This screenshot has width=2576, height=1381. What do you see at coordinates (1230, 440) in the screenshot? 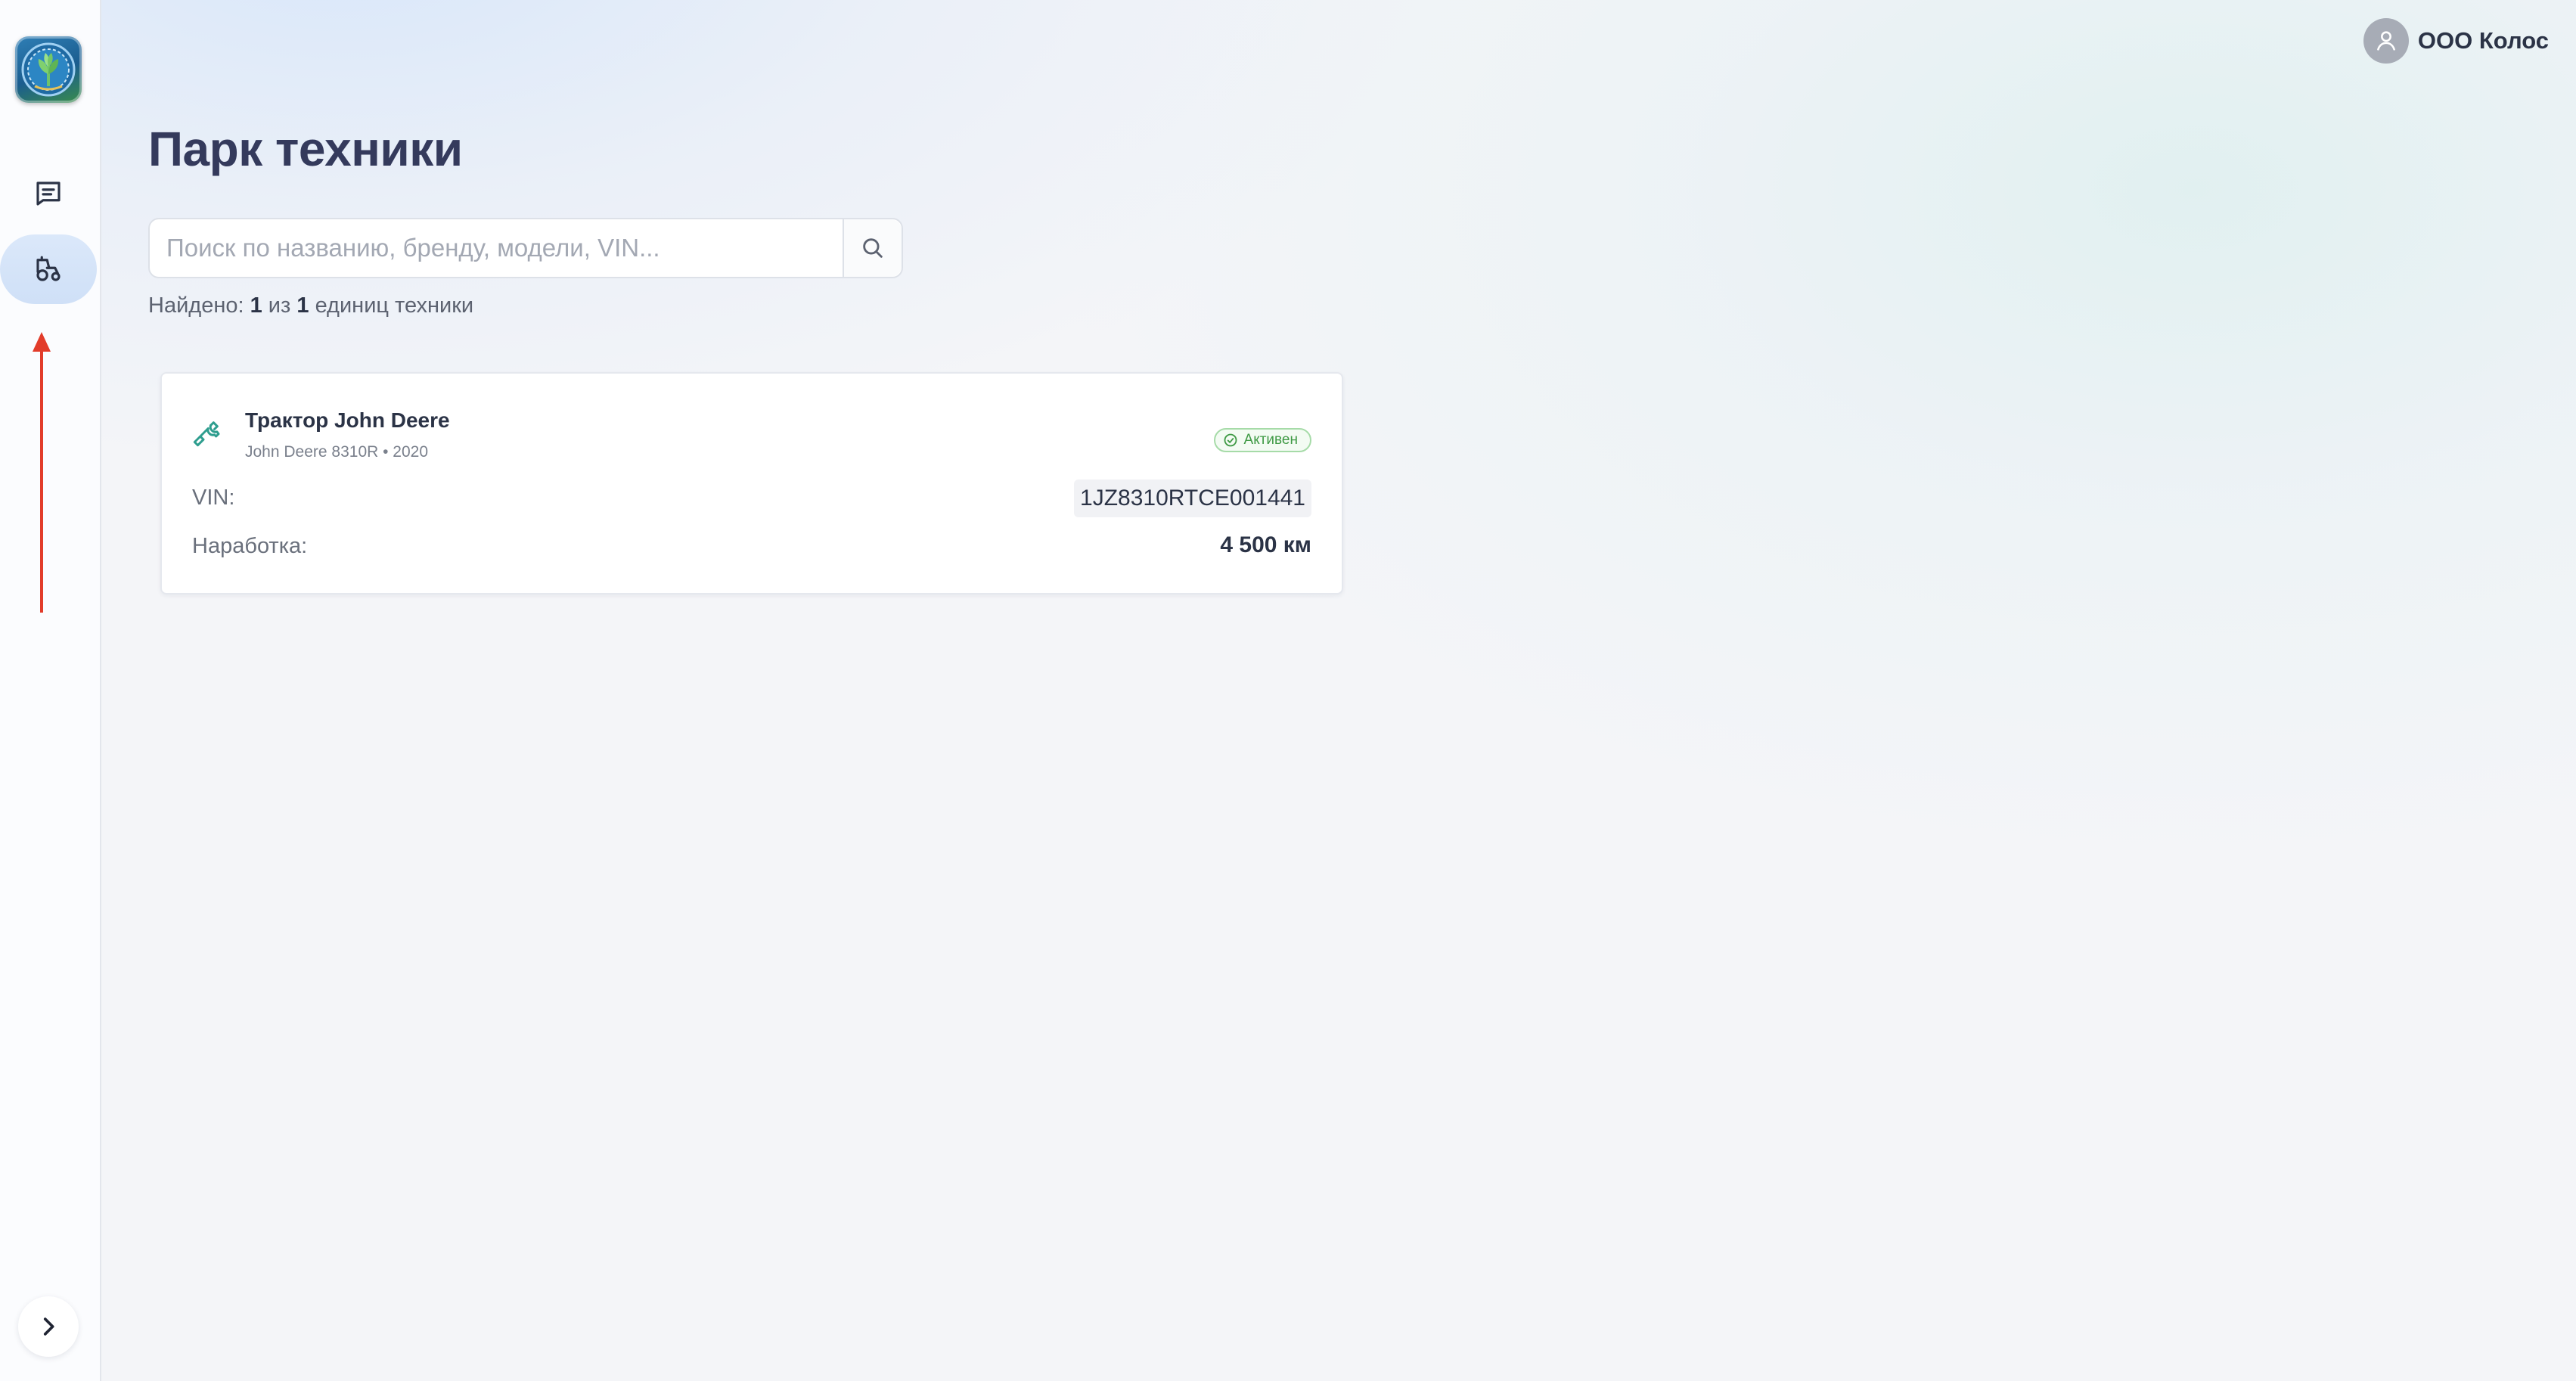
I see `check-circle-icon` at bounding box center [1230, 440].